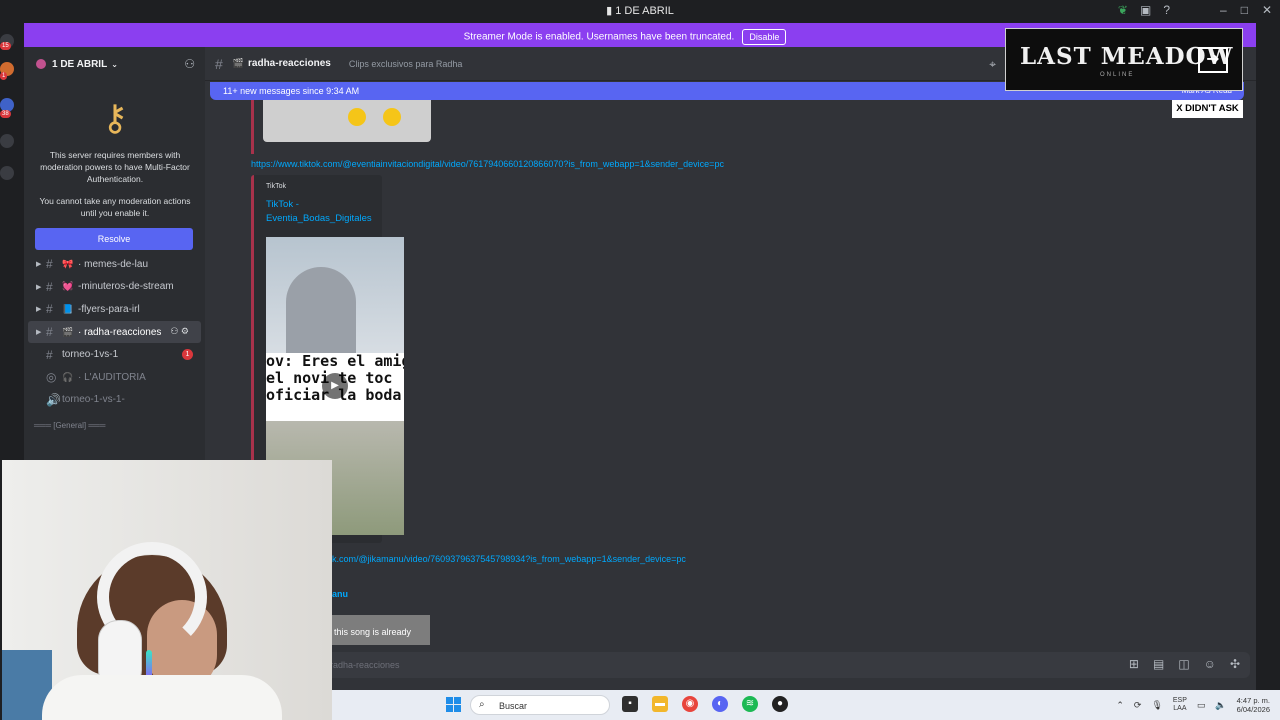  Describe the element at coordinates (7, 141) in the screenshot. I see `add-server-icon` at that location.